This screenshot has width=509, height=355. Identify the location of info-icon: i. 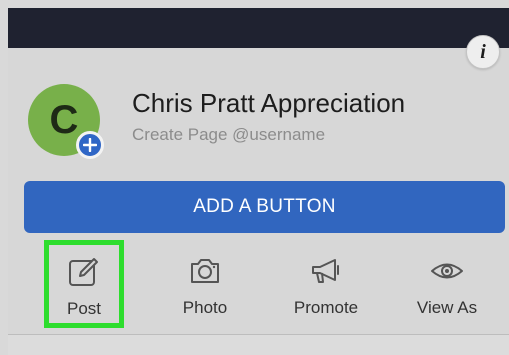
(483, 52).